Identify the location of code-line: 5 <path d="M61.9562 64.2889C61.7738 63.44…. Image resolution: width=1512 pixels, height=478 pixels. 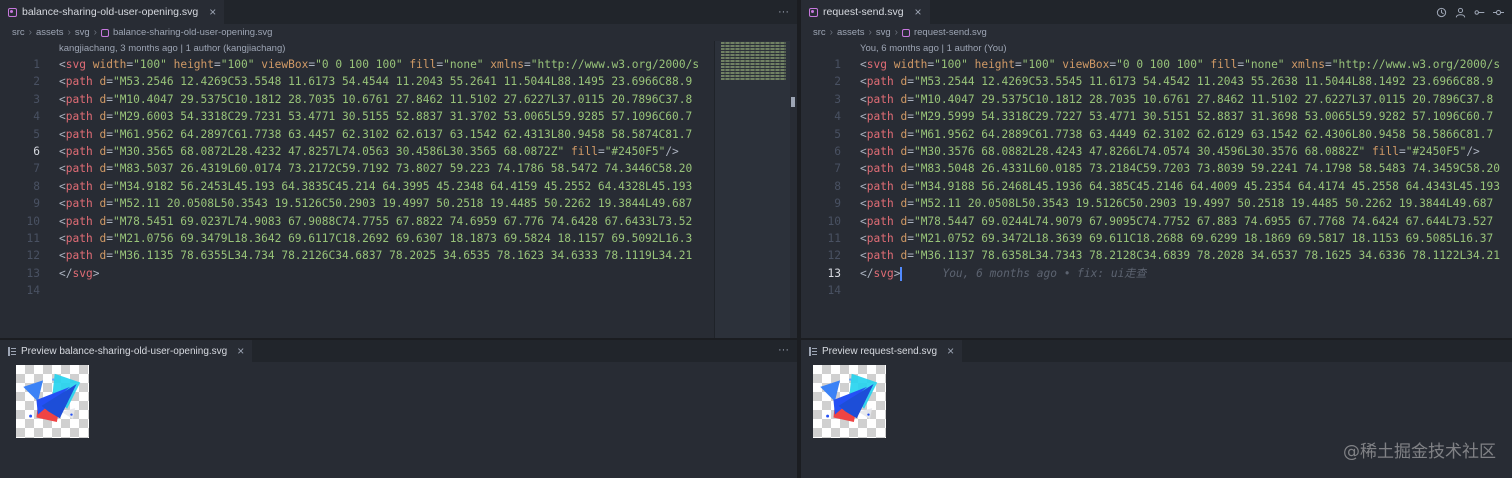
(1156, 134).